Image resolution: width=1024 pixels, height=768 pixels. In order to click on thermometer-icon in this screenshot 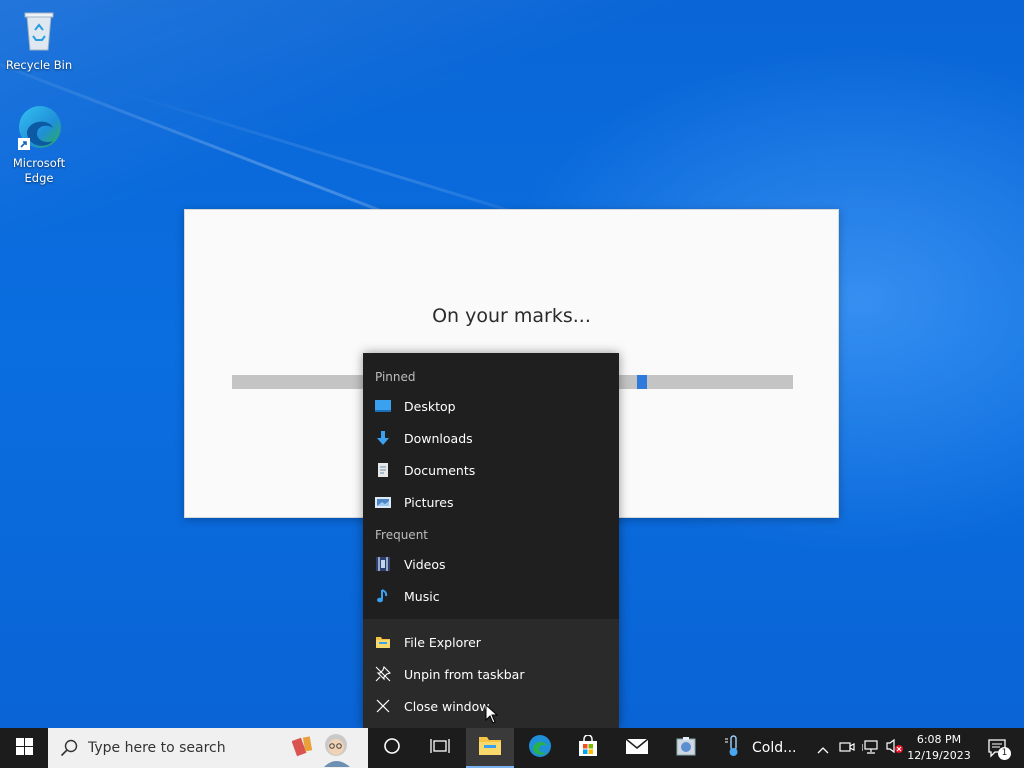, I will do `click(733, 748)`.